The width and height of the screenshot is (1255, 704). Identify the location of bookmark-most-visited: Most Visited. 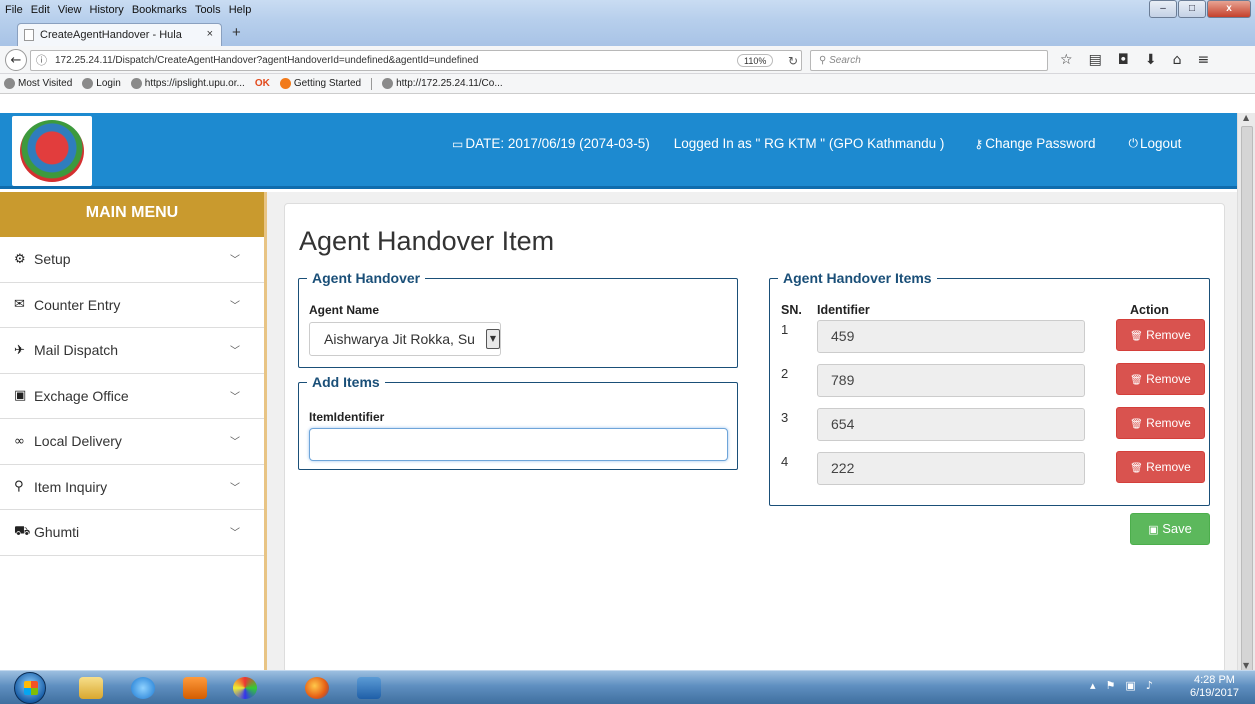
(38, 83).